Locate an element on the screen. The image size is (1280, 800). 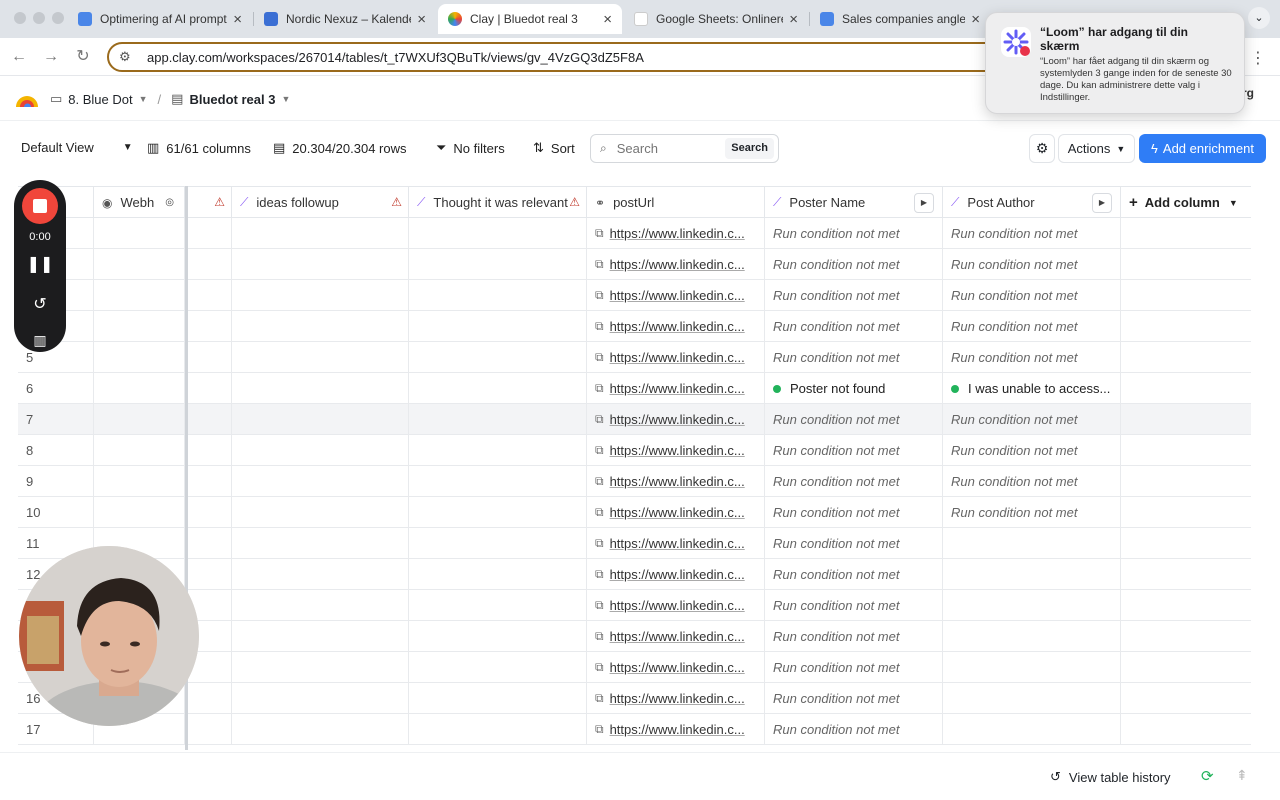
column-header-post-author: ⟋ Post Author ▶ is located at coordinates (1032, 202).